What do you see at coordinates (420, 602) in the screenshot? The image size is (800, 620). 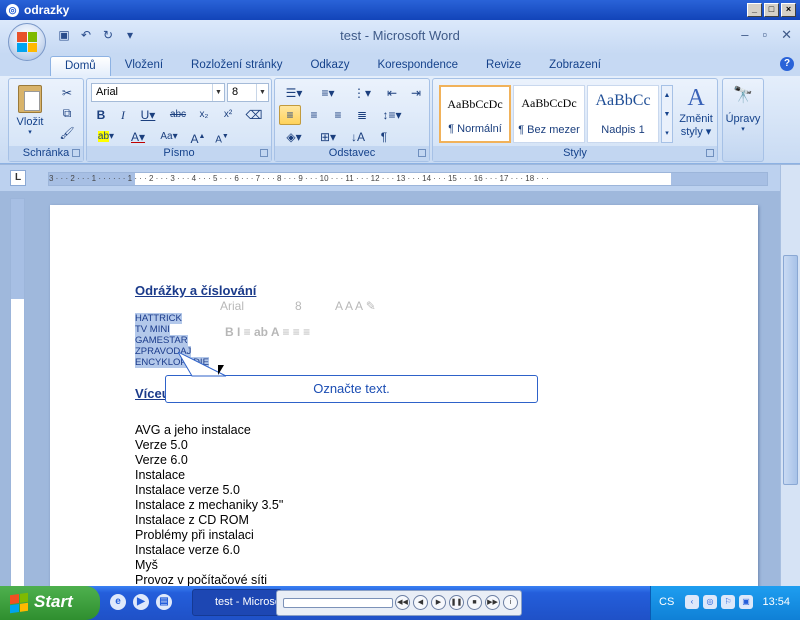 I see `rewind-icon: ◀` at bounding box center [420, 602].